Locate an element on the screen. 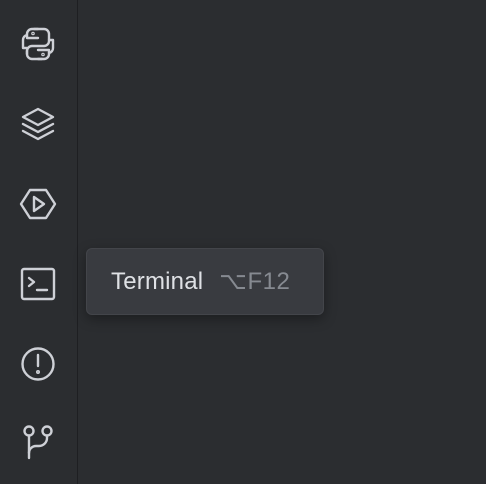 This screenshot has height=484, width=486. python-icon is located at coordinates (38, 44).